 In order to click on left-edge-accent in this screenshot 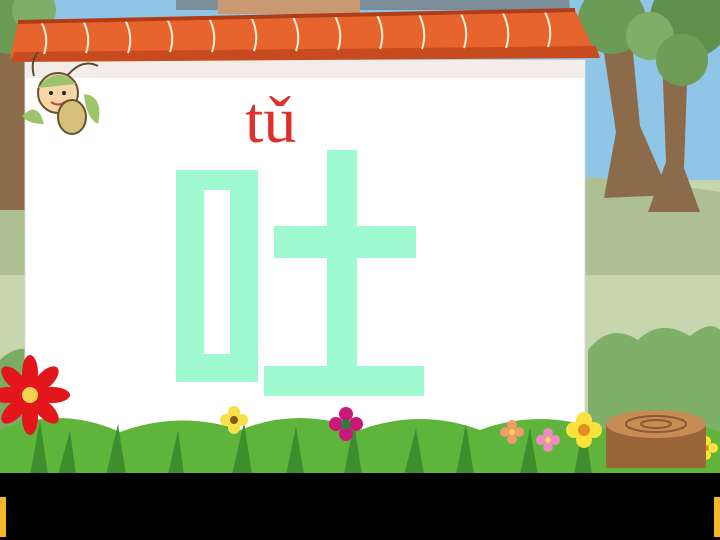, I will do `click(3, 517)`.